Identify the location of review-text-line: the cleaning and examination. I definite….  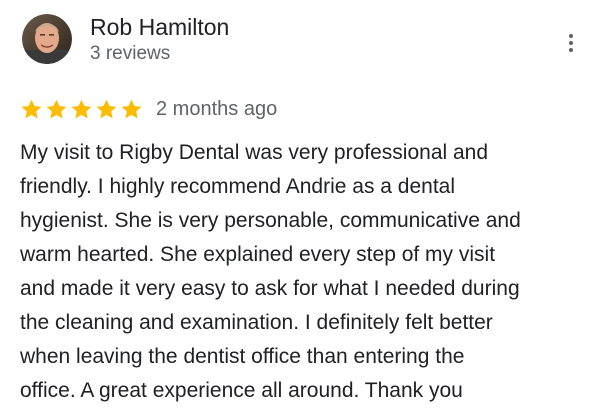
(256, 322).